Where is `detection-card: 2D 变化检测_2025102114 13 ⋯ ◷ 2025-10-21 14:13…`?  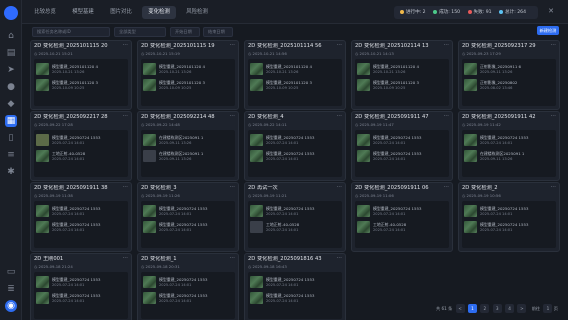 detection-card: 2D 变化检测_2025102114 13 ⋯ ◷ 2025-10-21 14:13… is located at coordinates (402, 75).